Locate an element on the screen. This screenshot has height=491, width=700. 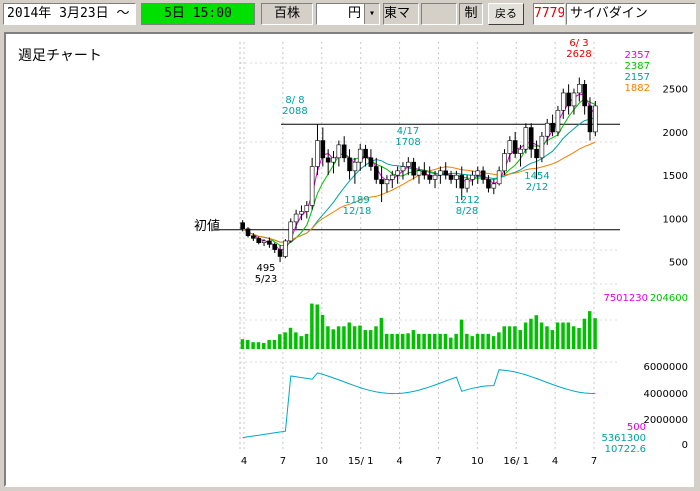
x-axis-labels: 4 7 10 15/ 1 4 7 10 16/ 1 4 7 is located at coordinates (419, 461).